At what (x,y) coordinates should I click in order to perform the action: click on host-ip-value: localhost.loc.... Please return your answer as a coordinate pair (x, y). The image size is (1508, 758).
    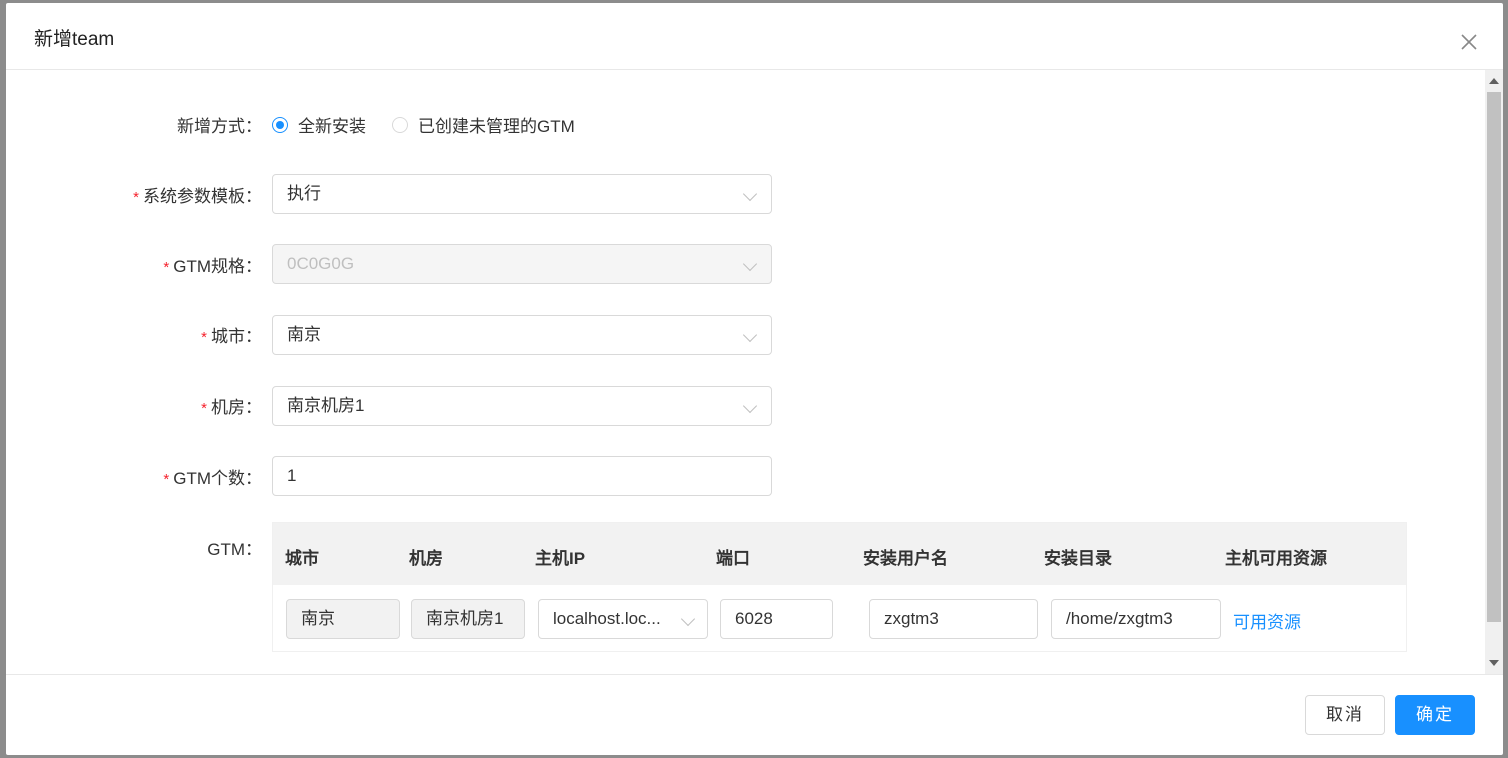
    Looking at the image, I should click on (607, 618).